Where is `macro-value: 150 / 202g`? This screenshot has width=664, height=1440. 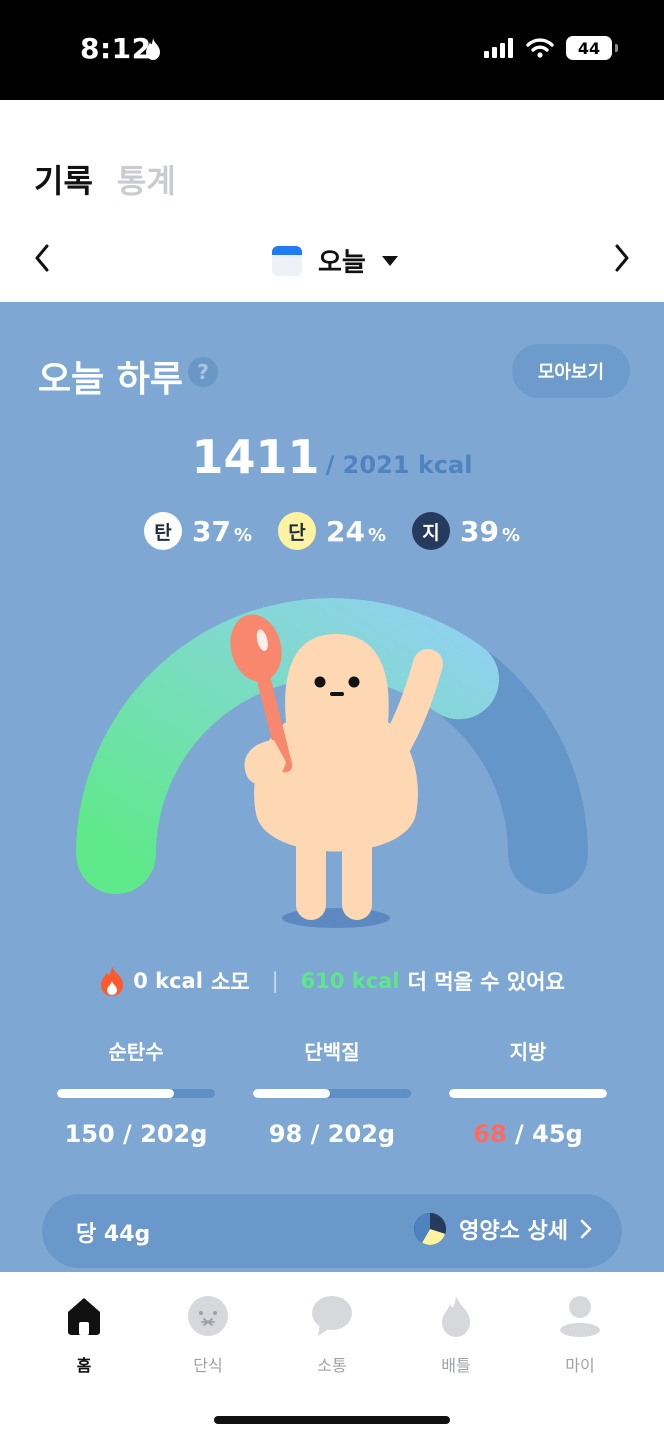 macro-value: 150 / 202g is located at coordinates (136, 1134).